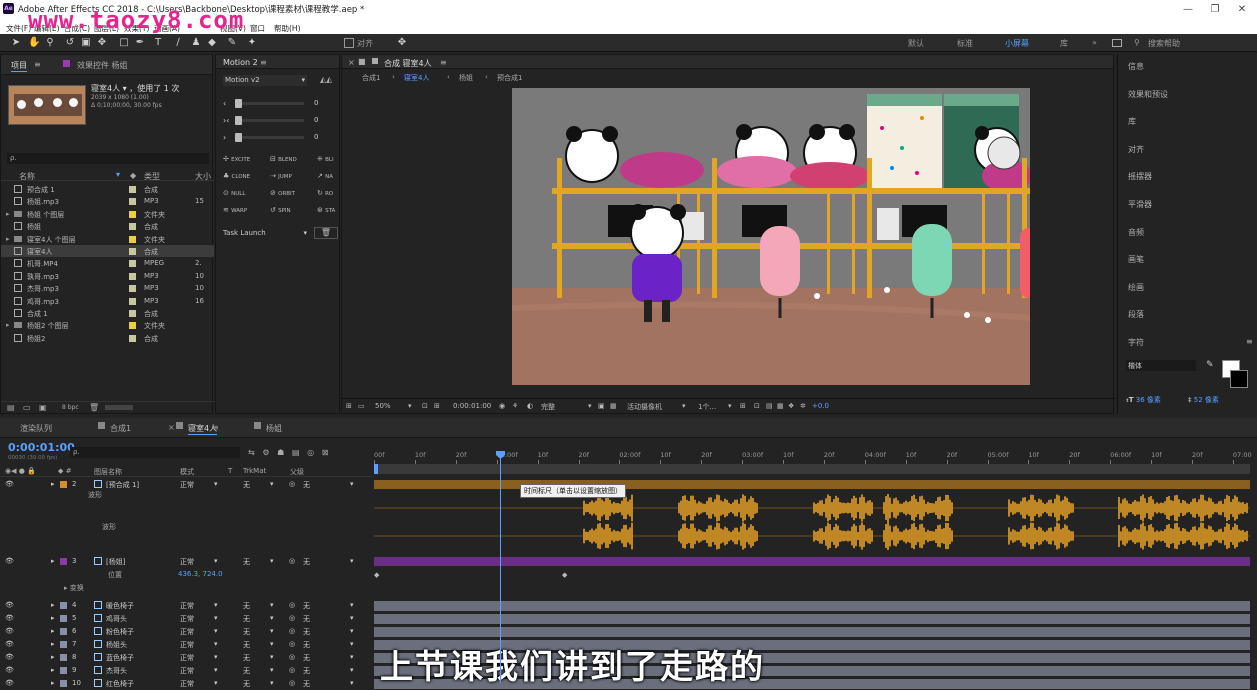 This screenshot has width=1257, height=690. Describe the element at coordinates (408, 63) in the screenshot. I see `comp-tab-title: 合成 寝室4人` at that location.